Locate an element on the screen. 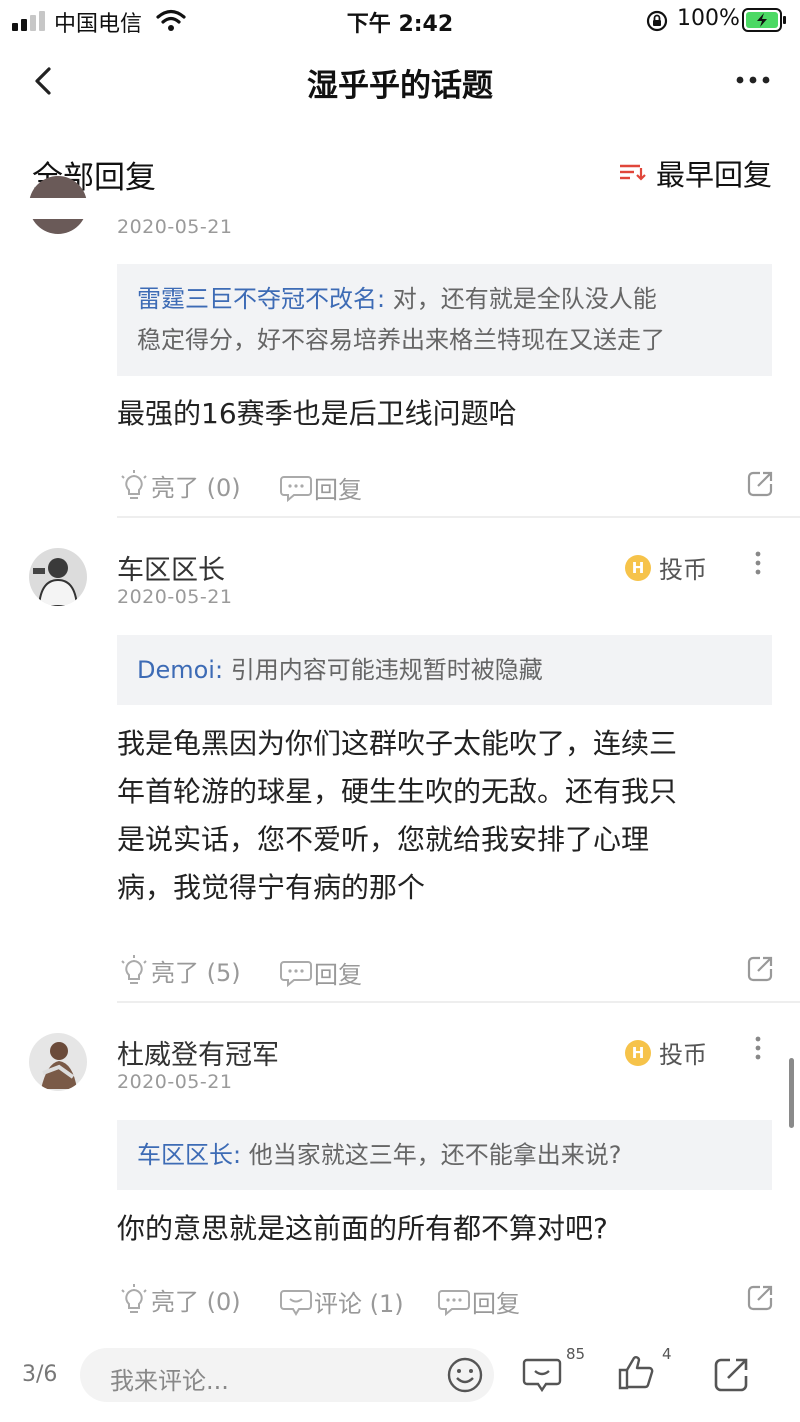 Image resolution: width=800 pixels, height=1422 pixels. likes-count-badge: 4 is located at coordinates (667, 1354).